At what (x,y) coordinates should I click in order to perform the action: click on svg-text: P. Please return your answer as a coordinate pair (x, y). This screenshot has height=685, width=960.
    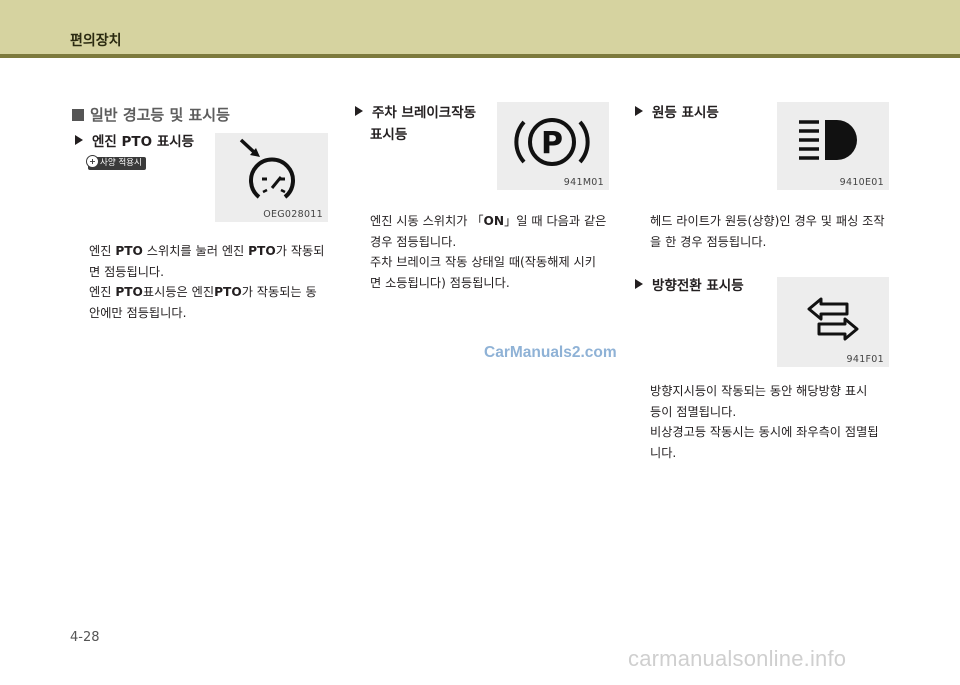
    Looking at the image, I should click on (552, 143).